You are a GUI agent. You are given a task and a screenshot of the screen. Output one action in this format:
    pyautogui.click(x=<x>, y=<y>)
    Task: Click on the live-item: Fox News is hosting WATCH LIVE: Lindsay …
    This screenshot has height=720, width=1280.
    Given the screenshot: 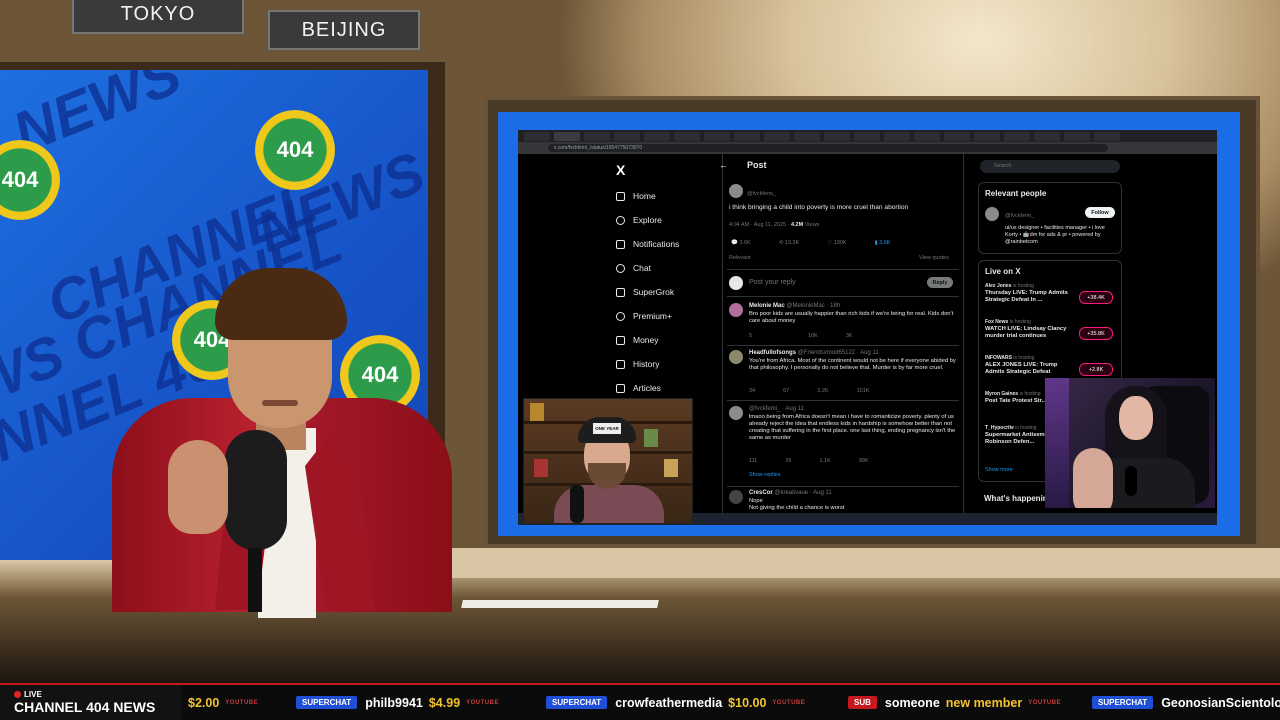 What is the action you would take?
    pyautogui.click(x=1051, y=329)
    